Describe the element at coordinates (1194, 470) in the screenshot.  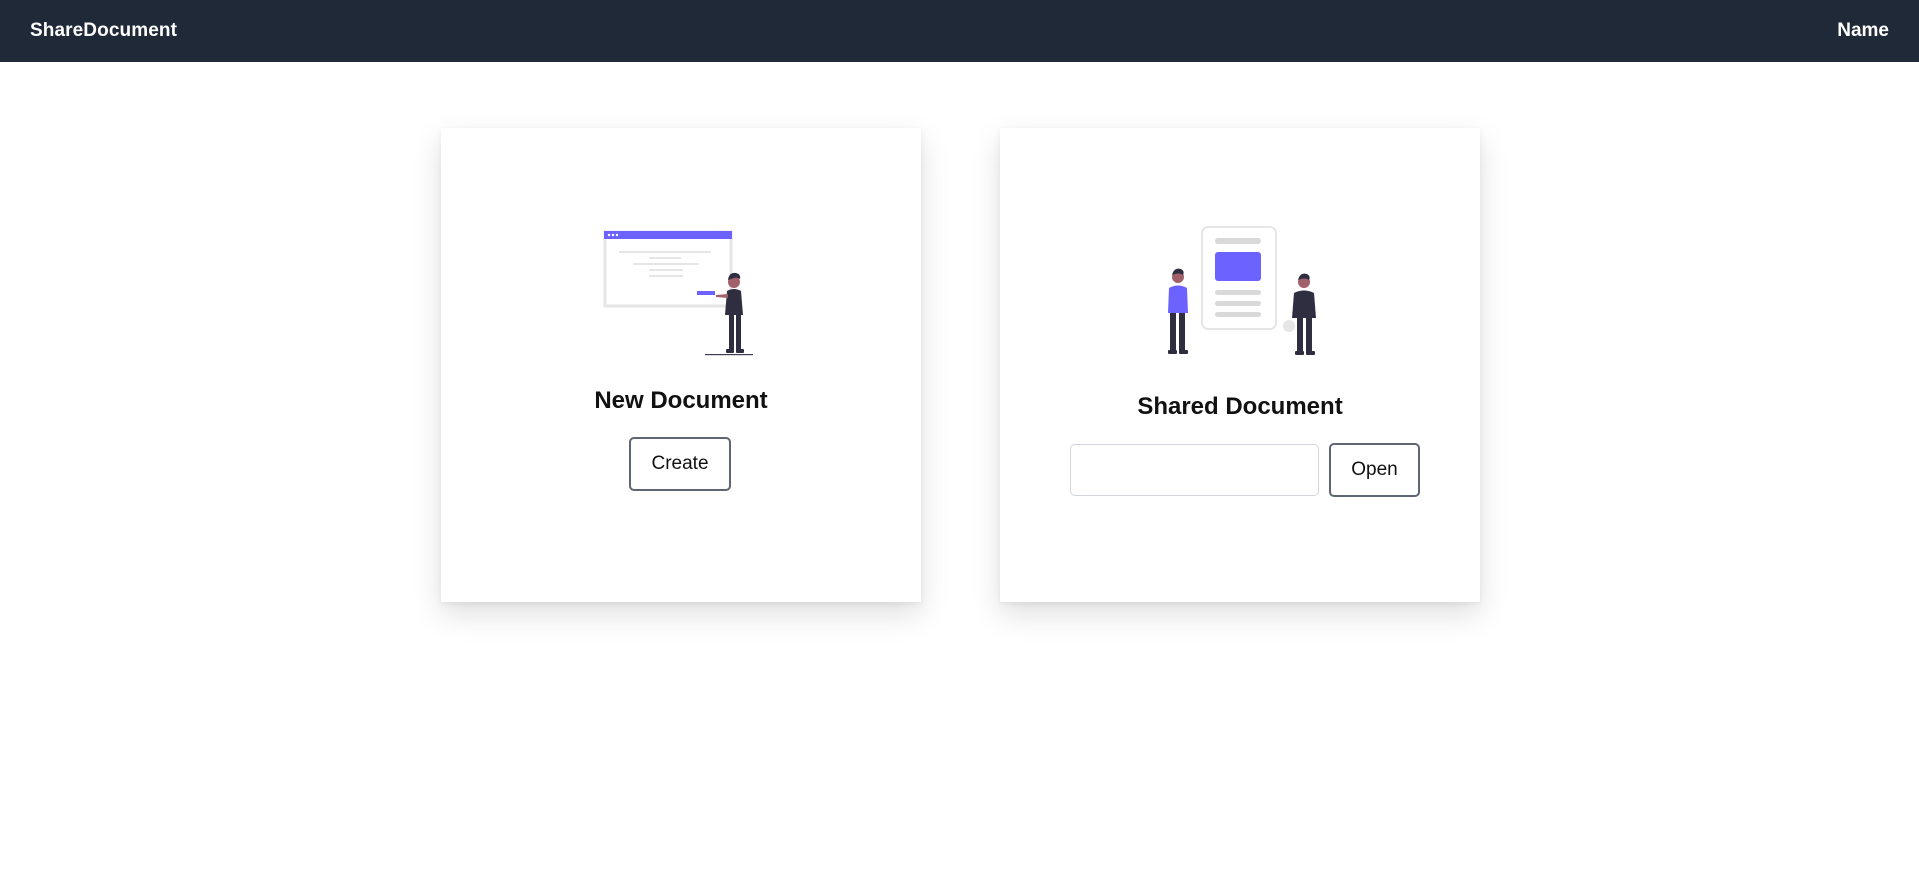
I see `document-id-input` at that location.